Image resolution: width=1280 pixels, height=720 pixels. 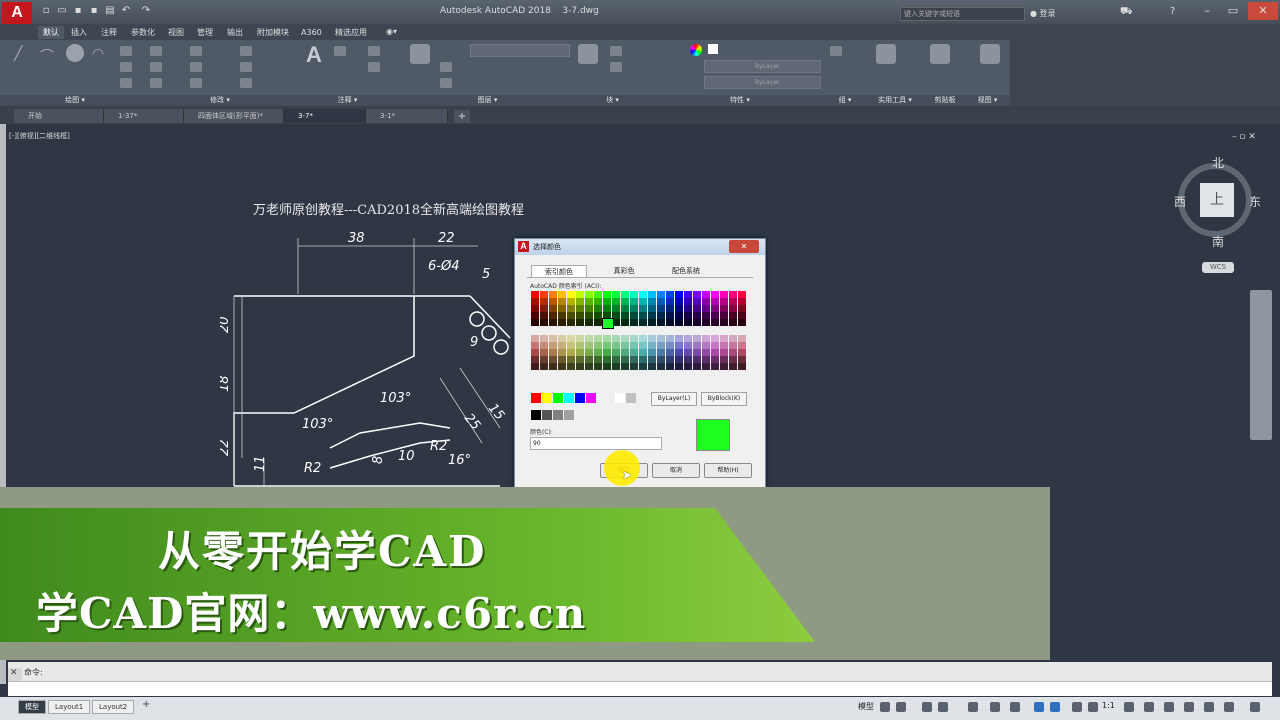 I want to click on compass-north: 北, so click(x=1218, y=162).